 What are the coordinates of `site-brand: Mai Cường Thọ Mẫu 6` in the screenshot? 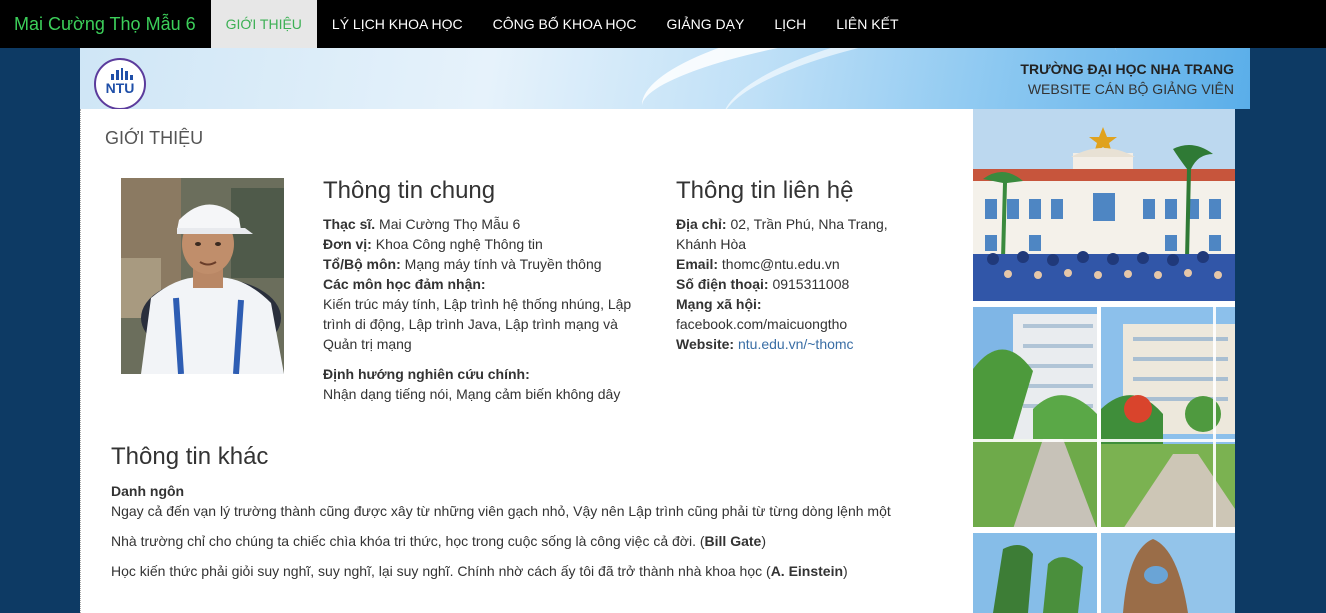 It's located at (105, 24).